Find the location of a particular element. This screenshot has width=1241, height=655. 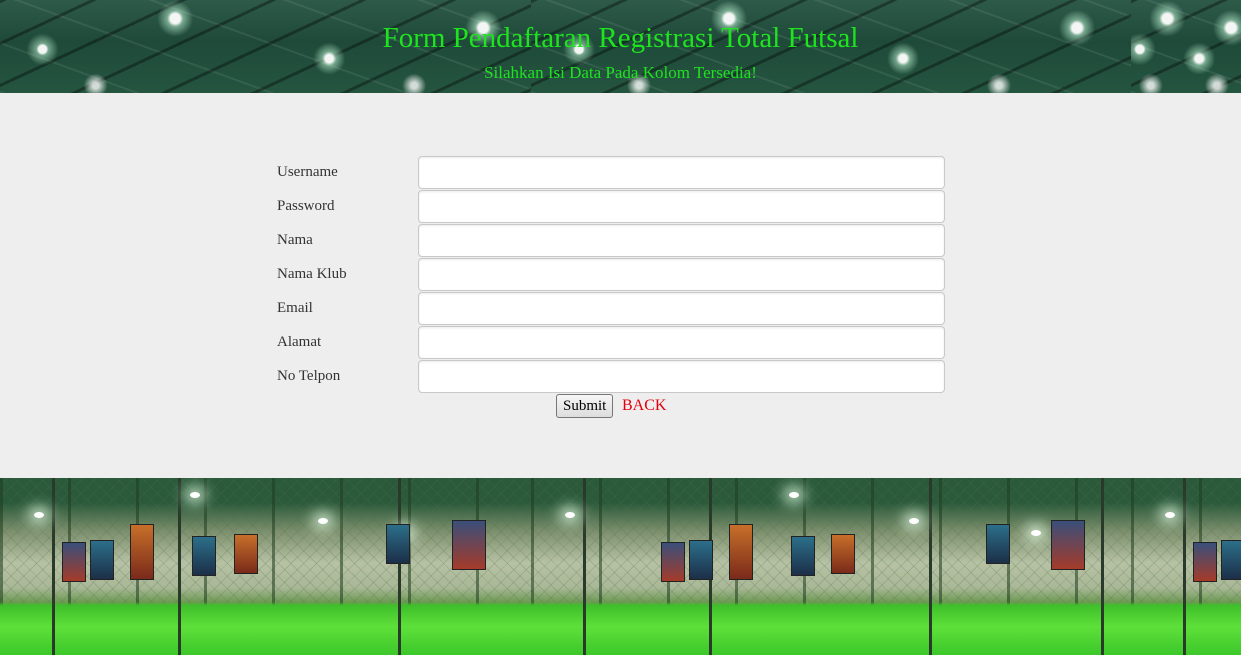

form-row-username: Username is located at coordinates (612, 173).